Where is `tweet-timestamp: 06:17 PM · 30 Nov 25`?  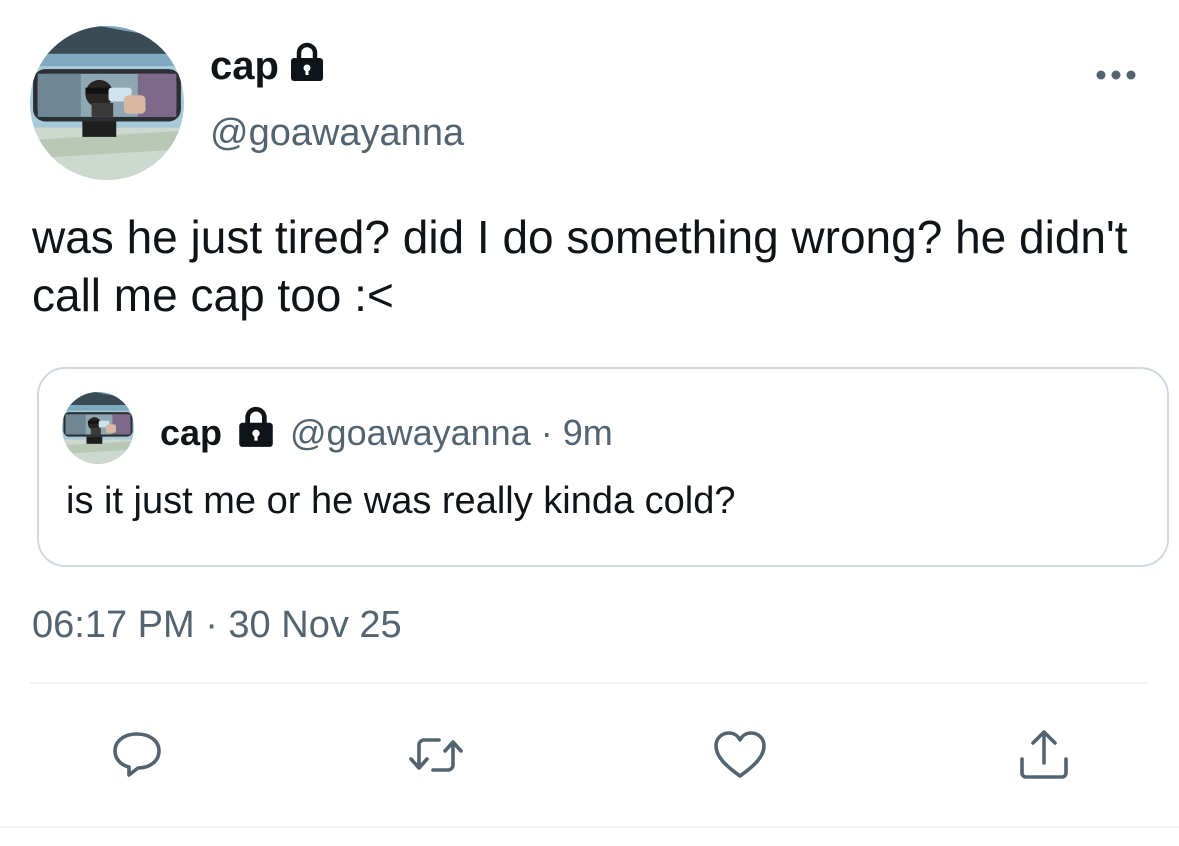 tweet-timestamp: 06:17 PM · 30 Nov 25 is located at coordinates (217, 625).